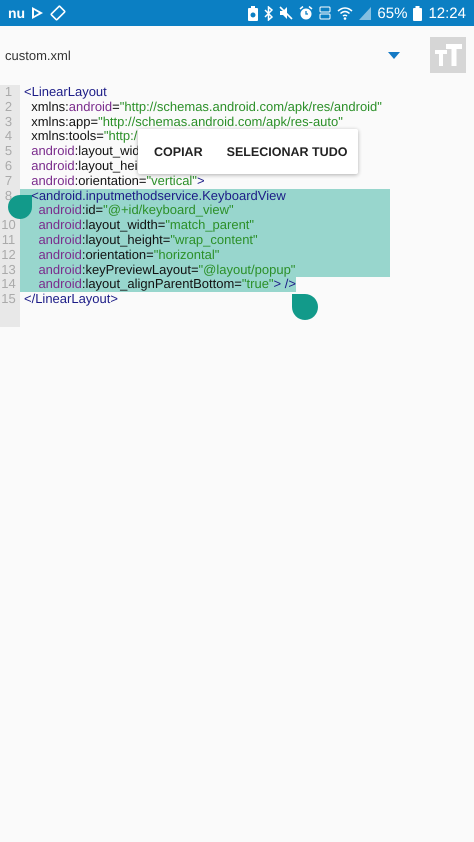 The height and width of the screenshot is (842, 474). I want to click on code-line: android:layout_hei, so click(84, 166).